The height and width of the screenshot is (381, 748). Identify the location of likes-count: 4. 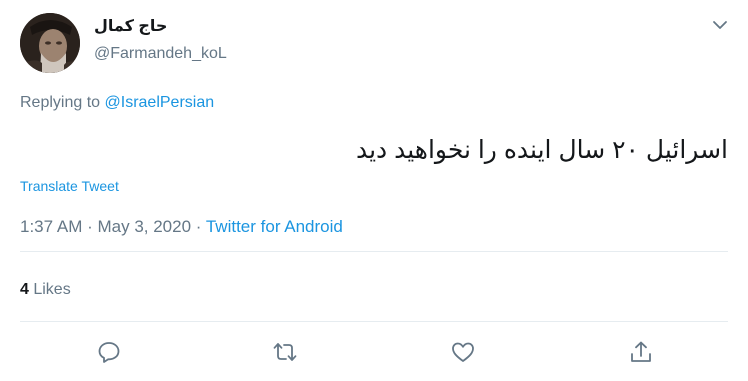
(24, 289).